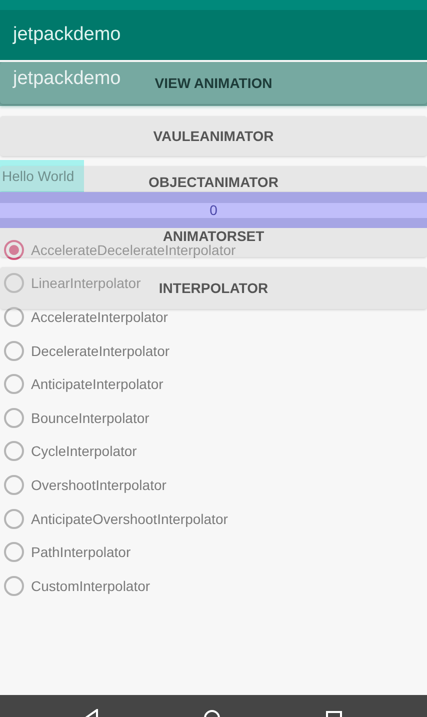 This screenshot has height=717, width=427. Describe the element at coordinates (129, 518) in the screenshot. I see `radio-label: AnticipateOvershootInterpolator` at that location.